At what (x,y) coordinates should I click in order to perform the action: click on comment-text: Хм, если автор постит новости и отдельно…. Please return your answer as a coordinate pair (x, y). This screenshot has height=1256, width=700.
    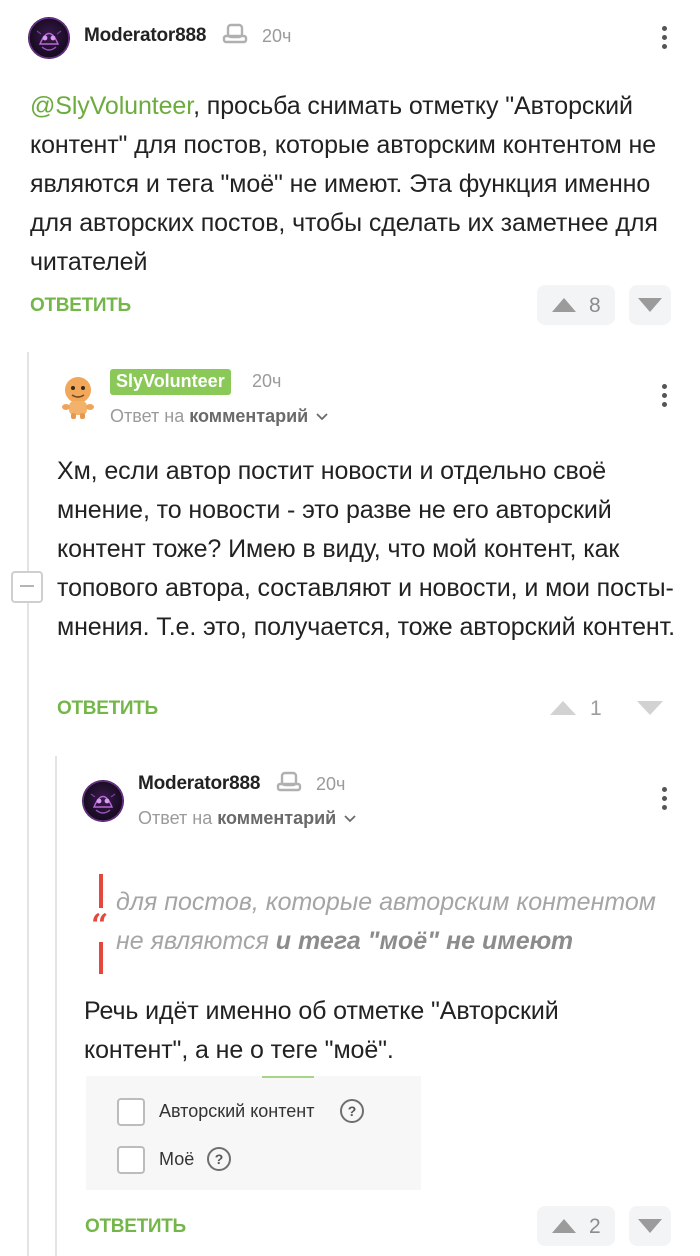
    Looking at the image, I should click on (366, 549).